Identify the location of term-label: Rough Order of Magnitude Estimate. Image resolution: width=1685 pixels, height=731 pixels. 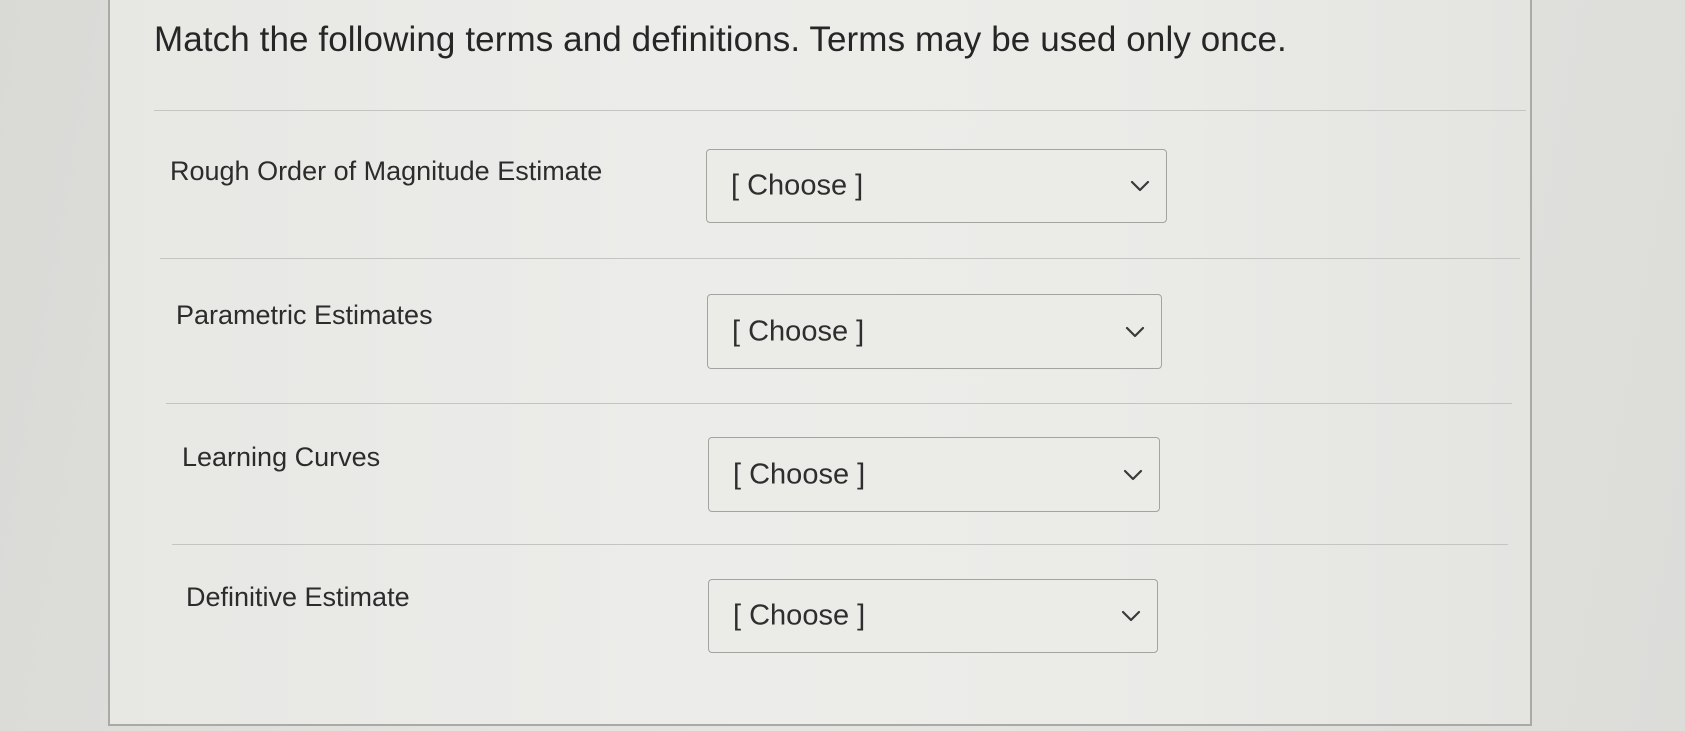
(386, 171).